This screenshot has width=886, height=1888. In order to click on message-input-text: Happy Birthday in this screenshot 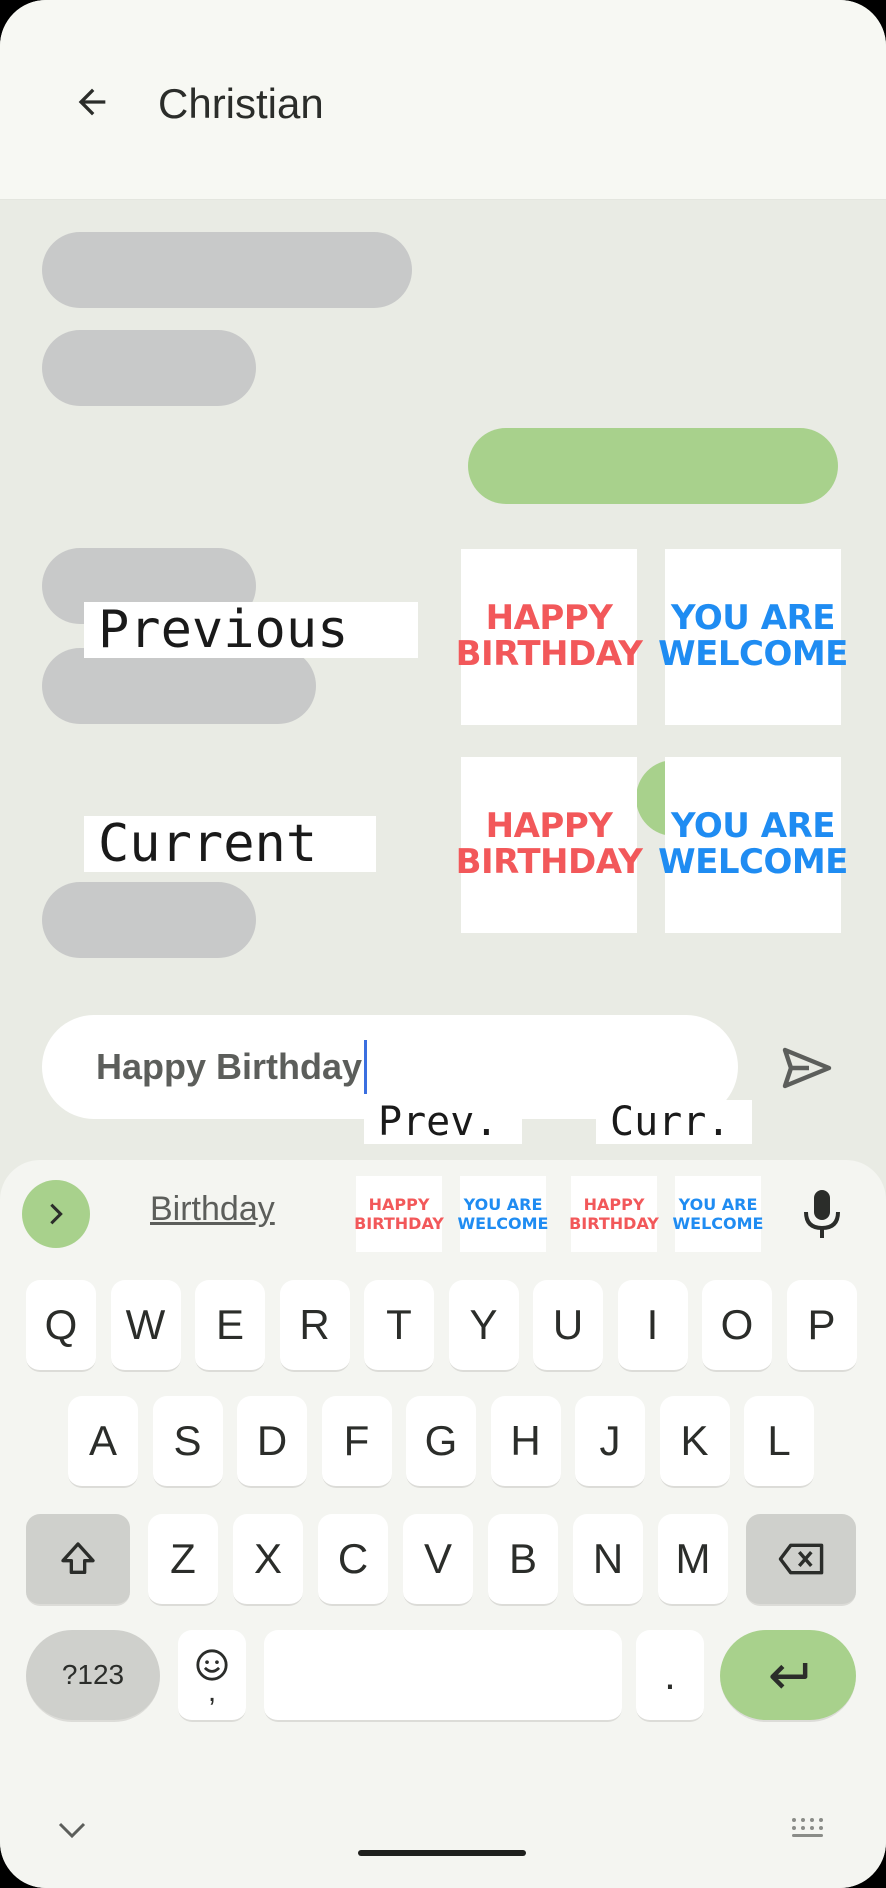, I will do `click(229, 1066)`.